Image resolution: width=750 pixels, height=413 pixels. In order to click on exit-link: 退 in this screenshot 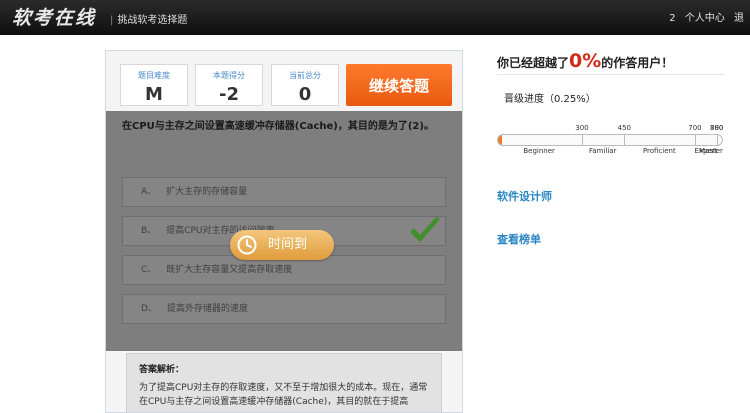, I will do `click(739, 18)`.